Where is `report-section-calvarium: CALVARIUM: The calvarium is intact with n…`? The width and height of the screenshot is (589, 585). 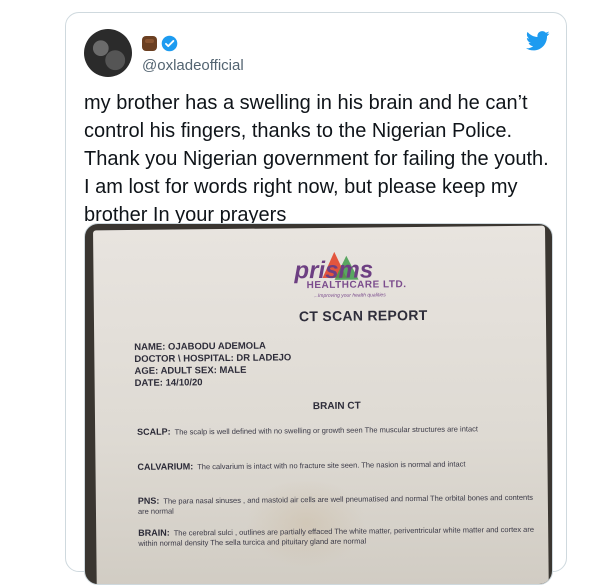 report-section-calvarium: CALVARIUM: The calvarium is intact with n… is located at coordinates (337, 465).